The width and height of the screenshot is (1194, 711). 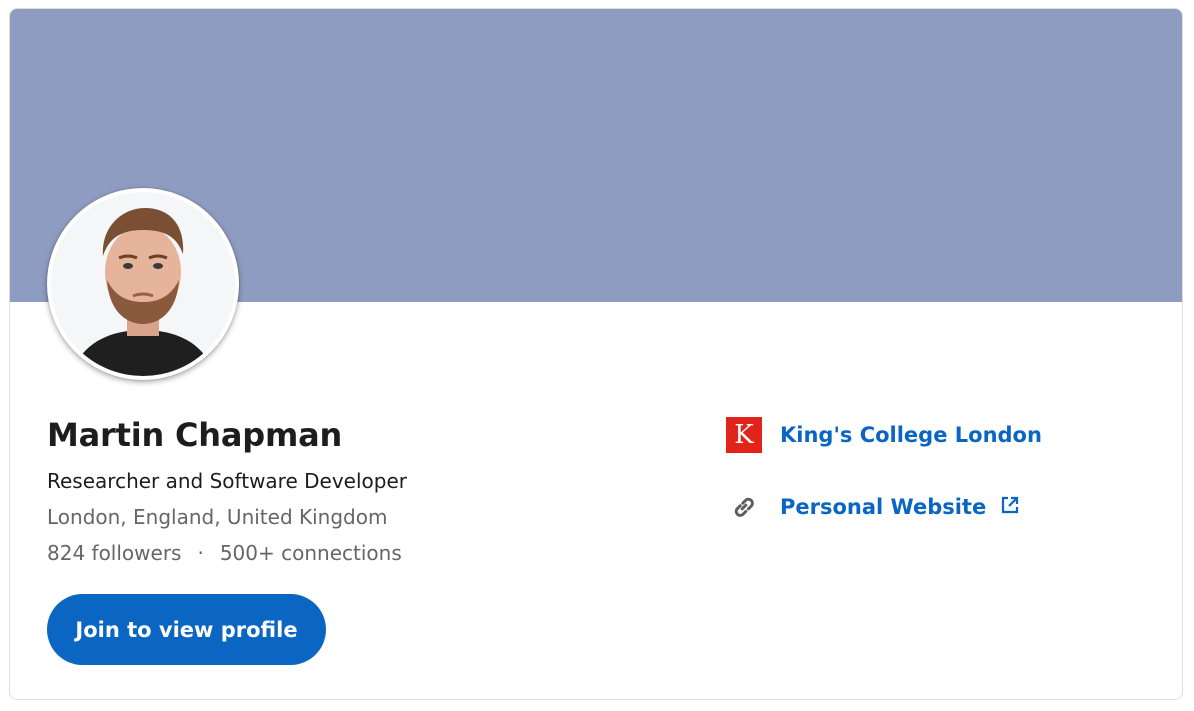 What do you see at coordinates (911, 435) in the screenshot?
I see `school-link-label: King's College London` at bounding box center [911, 435].